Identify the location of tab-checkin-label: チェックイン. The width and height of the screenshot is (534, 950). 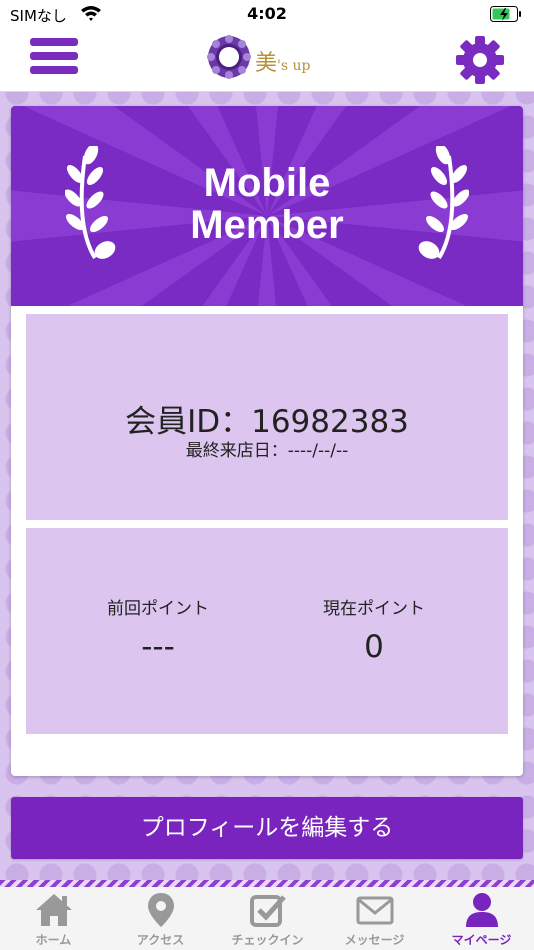
(267, 940).